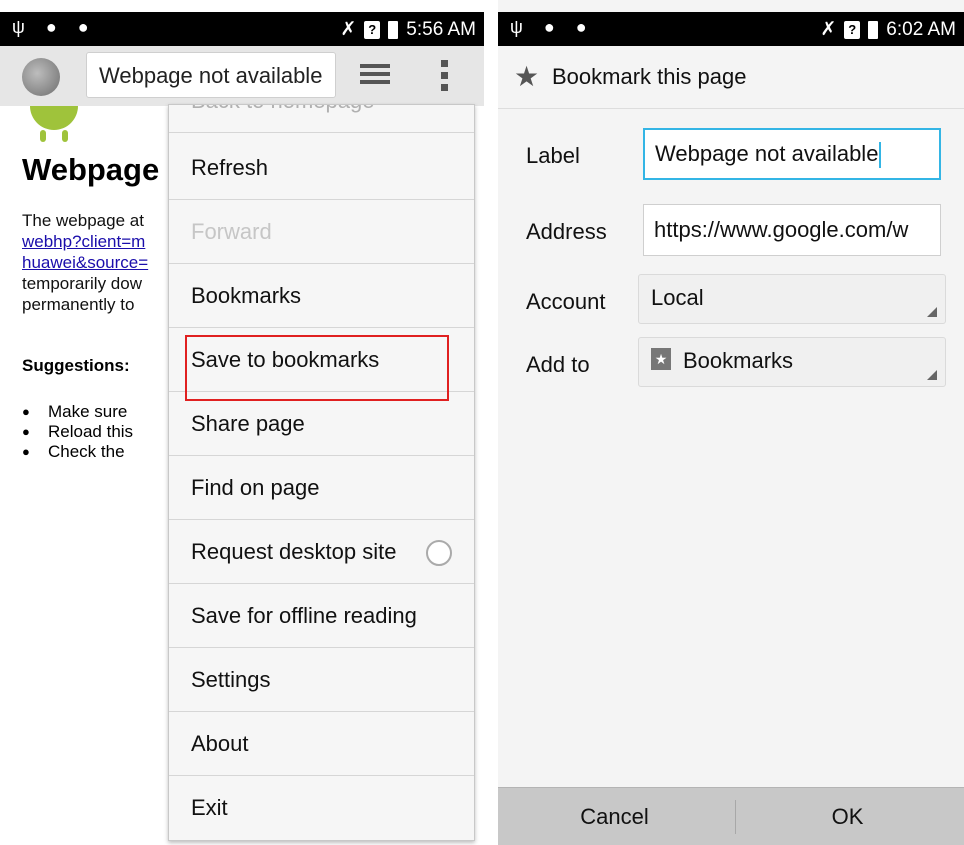  Describe the element at coordinates (738, 360) in the screenshot. I see `addto-value: Bookmarks` at that location.